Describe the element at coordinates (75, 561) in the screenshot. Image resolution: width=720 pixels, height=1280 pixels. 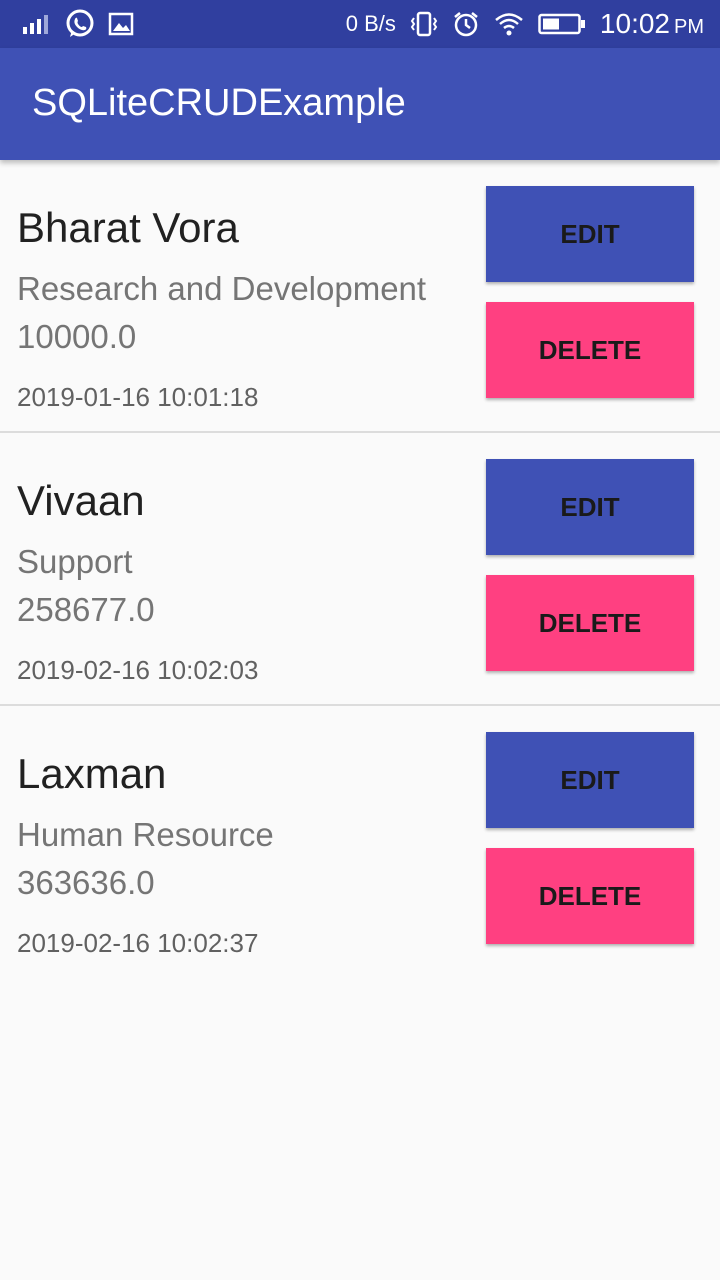
I see `employee-department: Support` at that location.